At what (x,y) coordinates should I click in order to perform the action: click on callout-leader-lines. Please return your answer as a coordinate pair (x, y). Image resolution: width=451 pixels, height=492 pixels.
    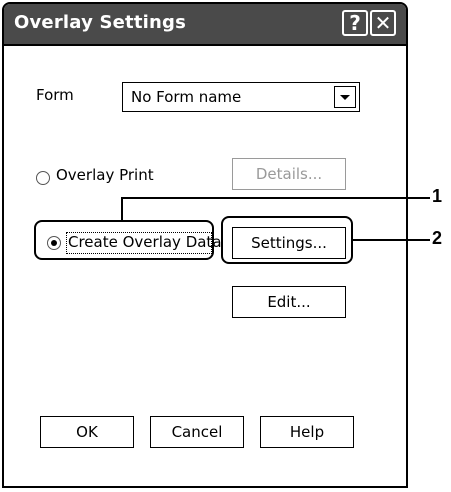
    Looking at the image, I should click on (275, 219).